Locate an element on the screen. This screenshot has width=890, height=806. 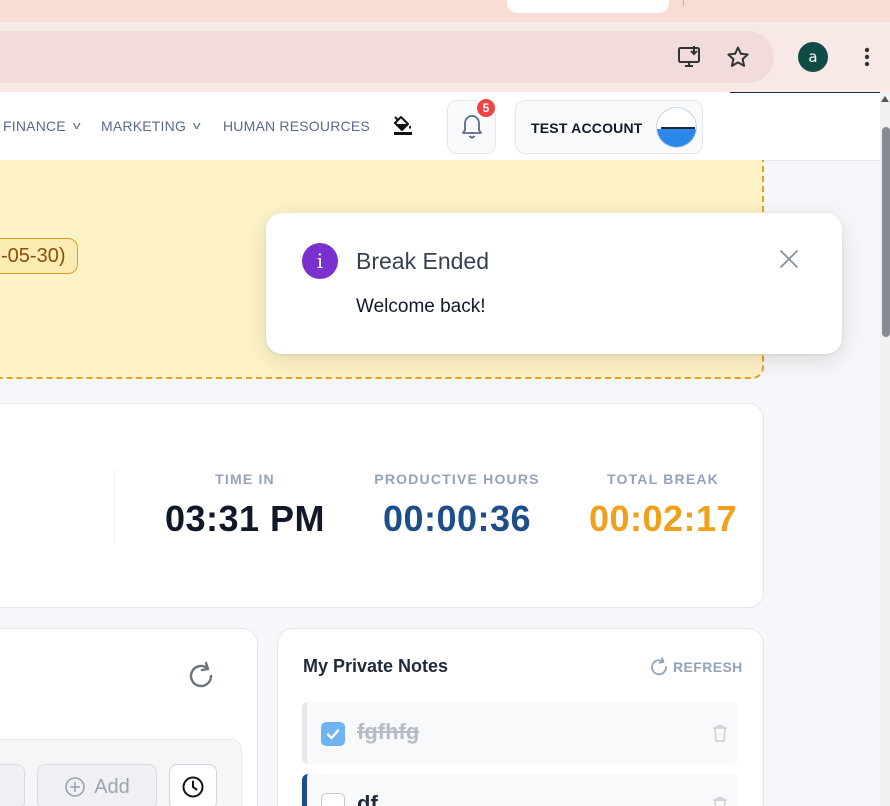
total-break-value: 00:02:17 is located at coordinates (663, 518).